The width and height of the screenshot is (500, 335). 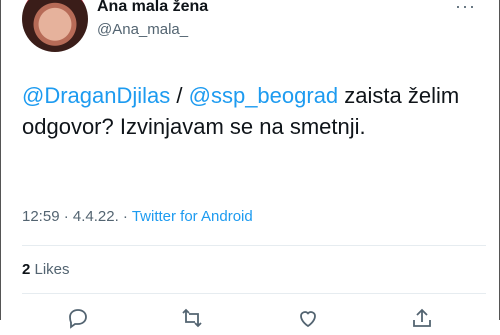 What do you see at coordinates (264, 95) in the screenshot?
I see `mention-link: @ssp_beograd` at bounding box center [264, 95].